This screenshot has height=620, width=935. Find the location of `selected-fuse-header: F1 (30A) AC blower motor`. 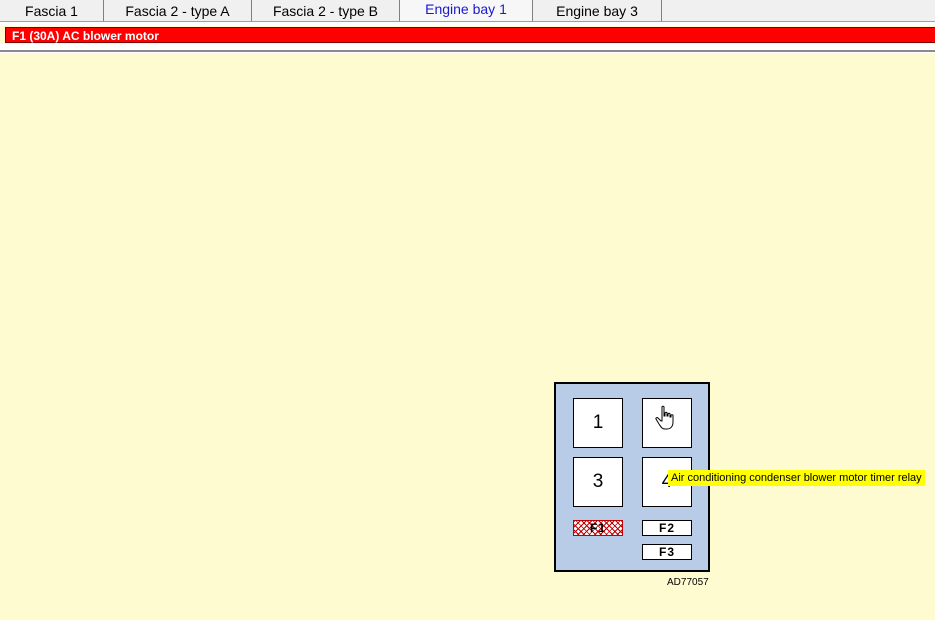

selected-fuse-header: F1 (30A) AC blower motor is located at coordinates (470, 35).